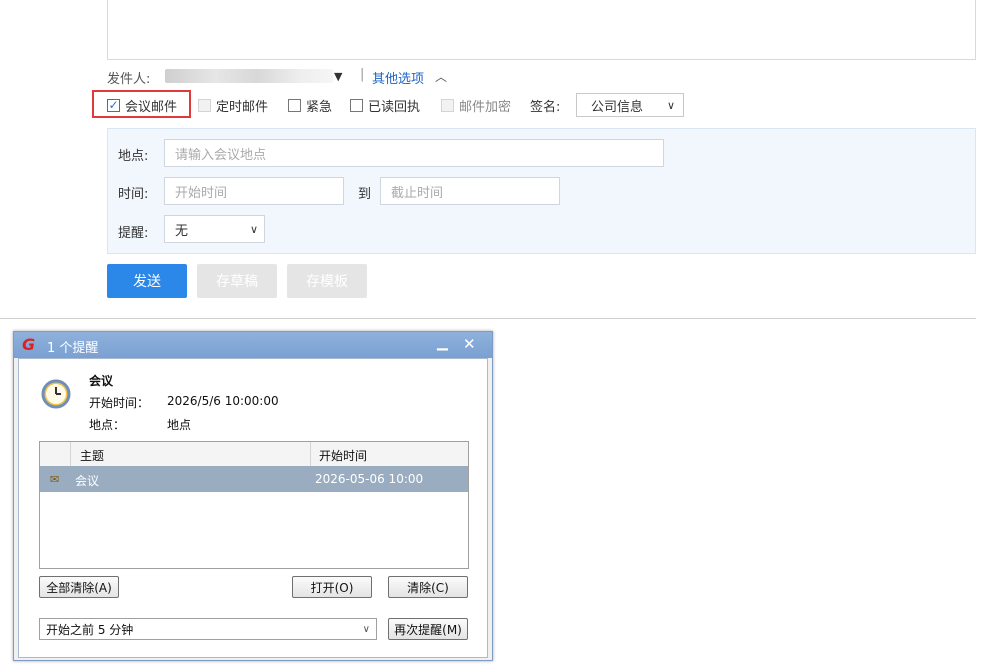 Image resolution: width=1000 pixels, height=667 pixels. Describe the element at coordinates (208, 629) in the screenshot. I see `snooze-select: 开始之前 5 分钟 ∨` at that location.